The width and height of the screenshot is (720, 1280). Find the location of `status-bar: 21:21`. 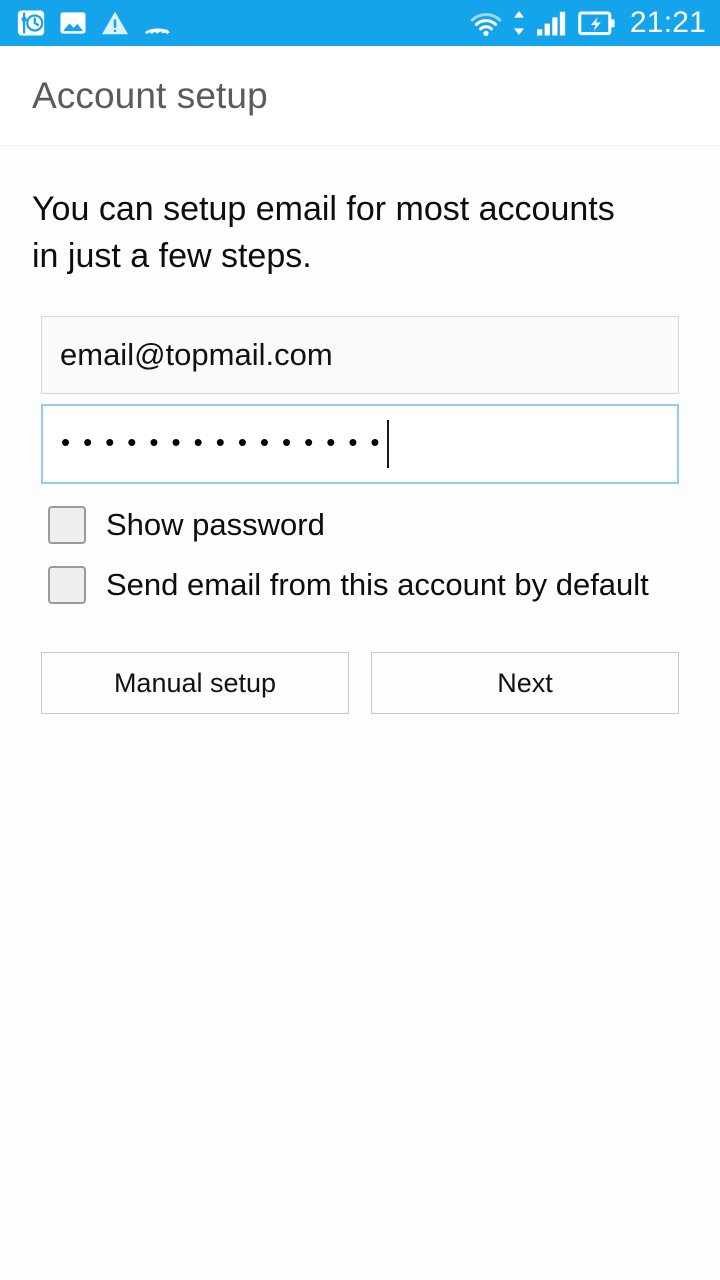

status-bar: 21:21 is located at coordinates (360, 23).